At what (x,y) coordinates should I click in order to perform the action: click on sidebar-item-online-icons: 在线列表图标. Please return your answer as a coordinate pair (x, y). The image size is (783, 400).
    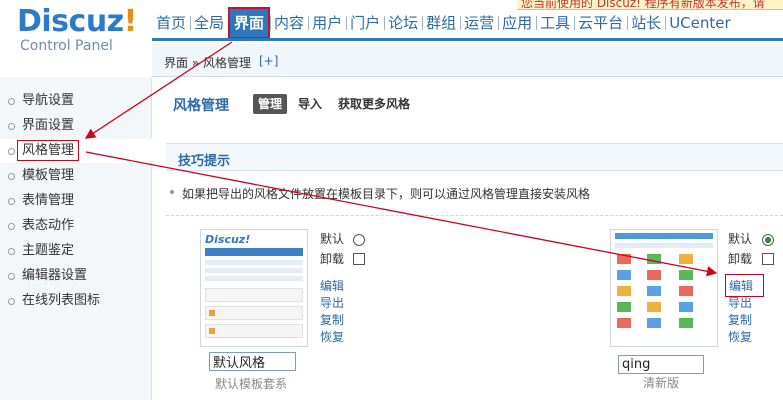
    Looking at the image, I should click on (76, 301).